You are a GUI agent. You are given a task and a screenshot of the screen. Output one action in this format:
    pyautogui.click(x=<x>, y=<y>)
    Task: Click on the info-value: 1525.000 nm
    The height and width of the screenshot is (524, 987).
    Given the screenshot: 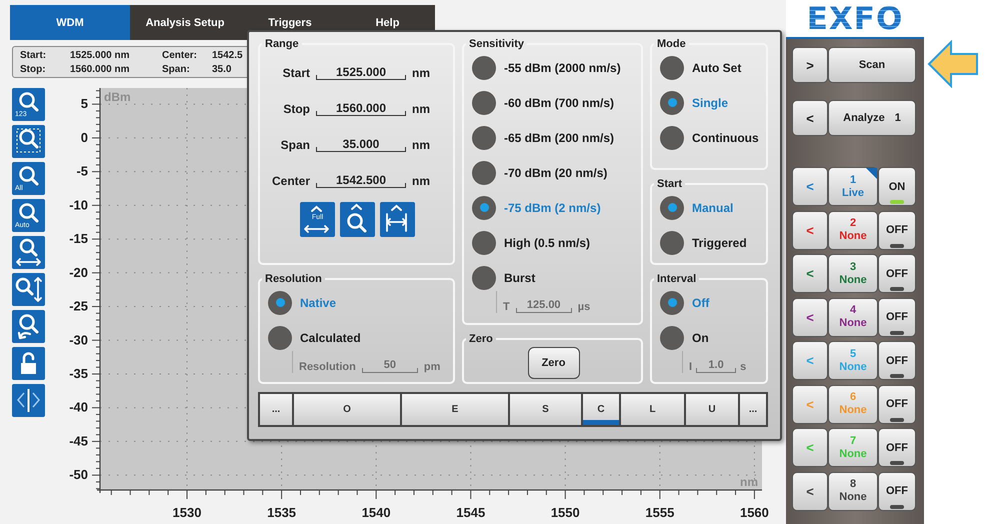 What is the action you would take?
    pyautogui.click(x=100, y=55)
    